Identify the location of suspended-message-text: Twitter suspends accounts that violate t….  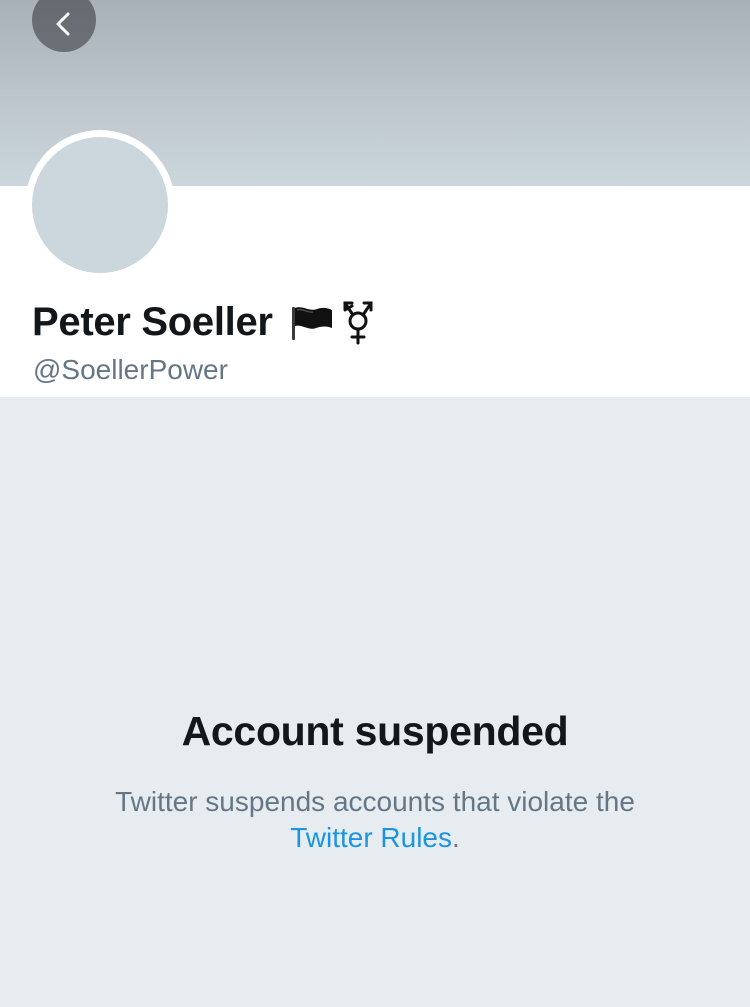
(375, 801).